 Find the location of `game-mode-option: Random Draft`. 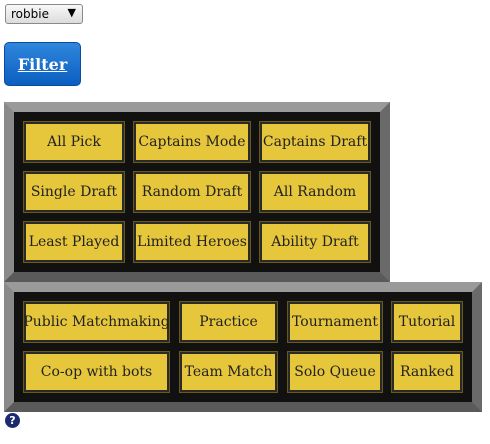

game-mode-option: Random Draft is located at coordinates (192, 192).